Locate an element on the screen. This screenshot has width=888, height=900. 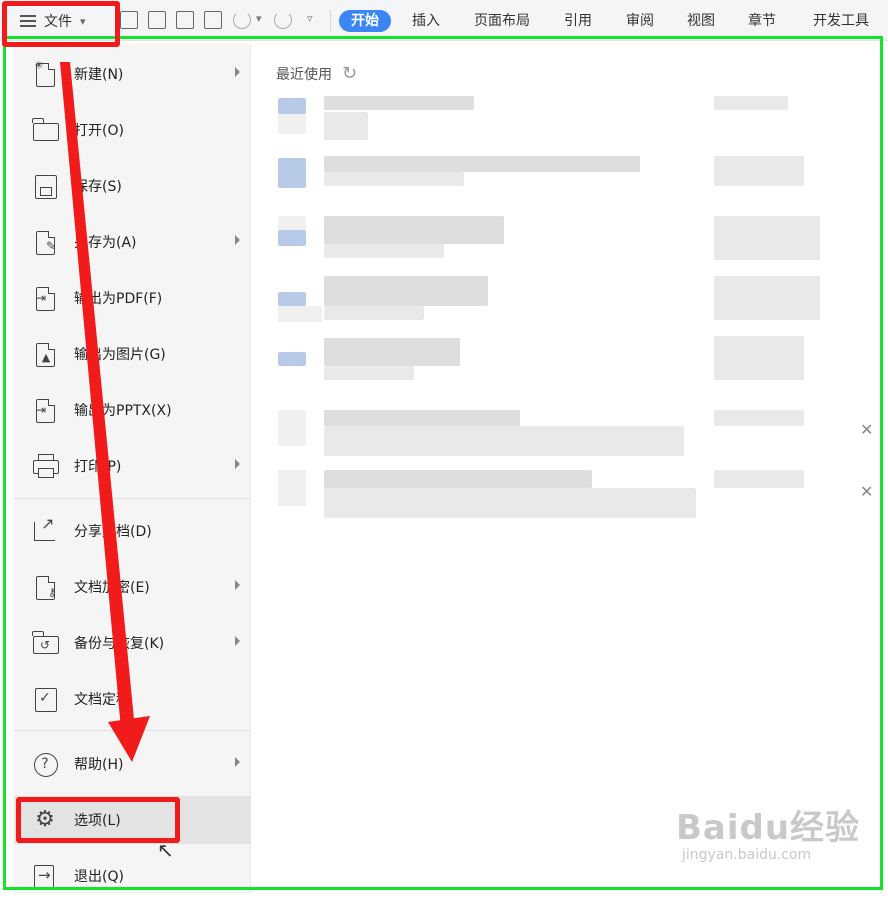
arrow-shaft is located at coordinates (98, 401).